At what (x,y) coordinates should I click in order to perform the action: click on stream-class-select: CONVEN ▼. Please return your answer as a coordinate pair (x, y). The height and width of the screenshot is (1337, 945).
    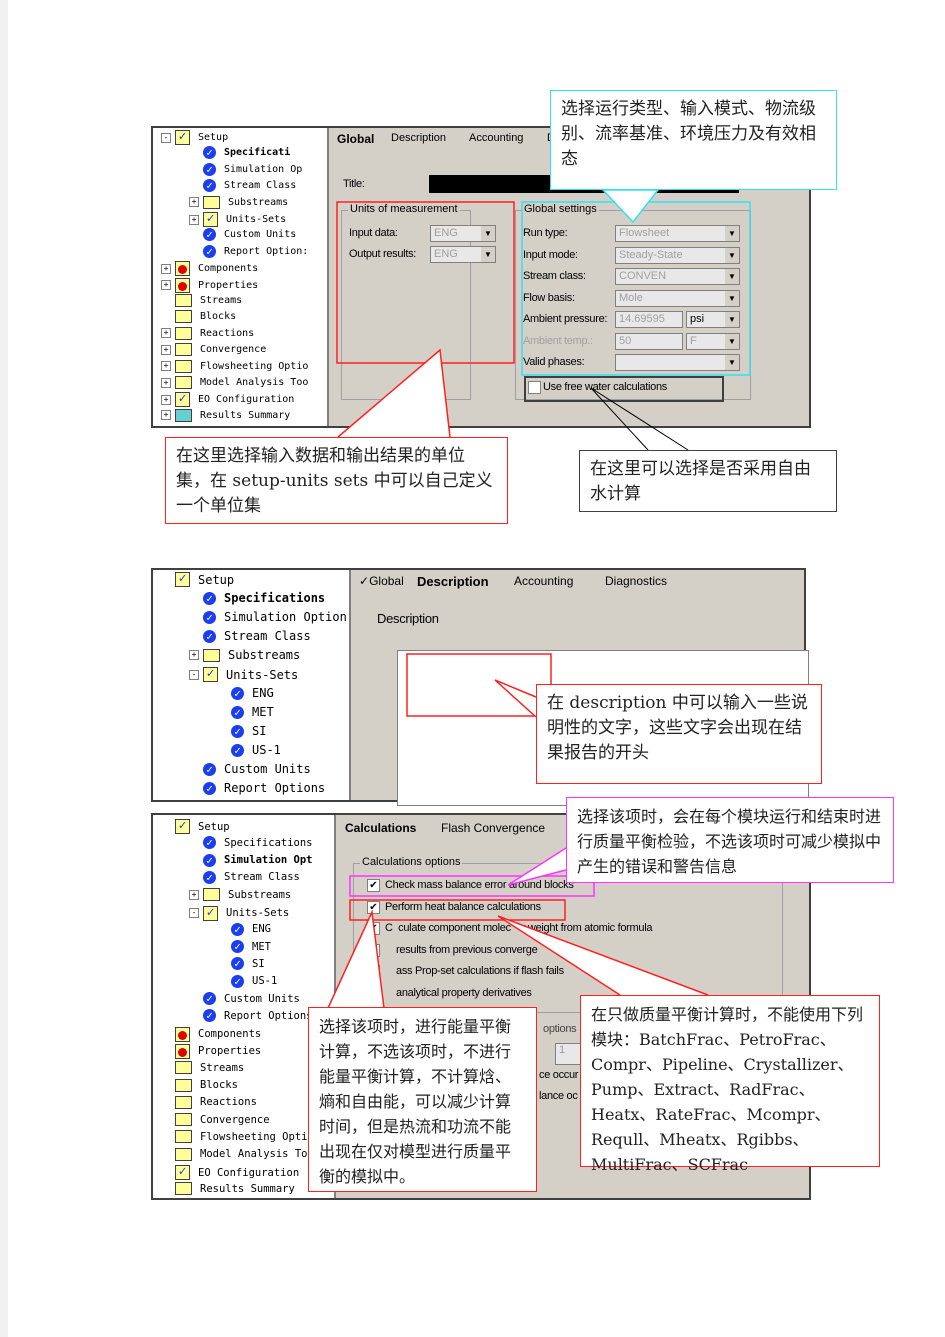
    Looking at the image, I should click on (677, 276).